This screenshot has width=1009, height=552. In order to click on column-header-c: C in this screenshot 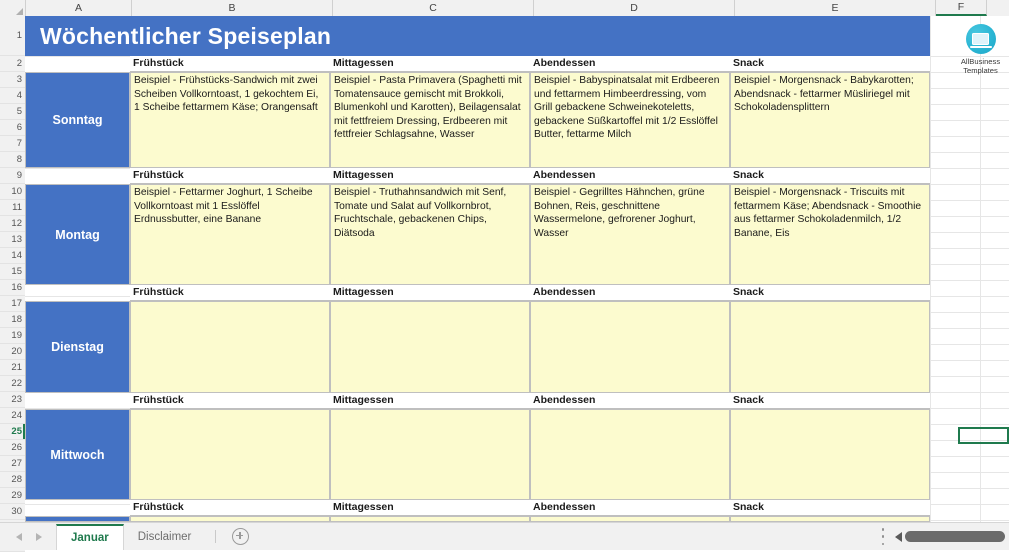, I will do `click(433, 8)`.